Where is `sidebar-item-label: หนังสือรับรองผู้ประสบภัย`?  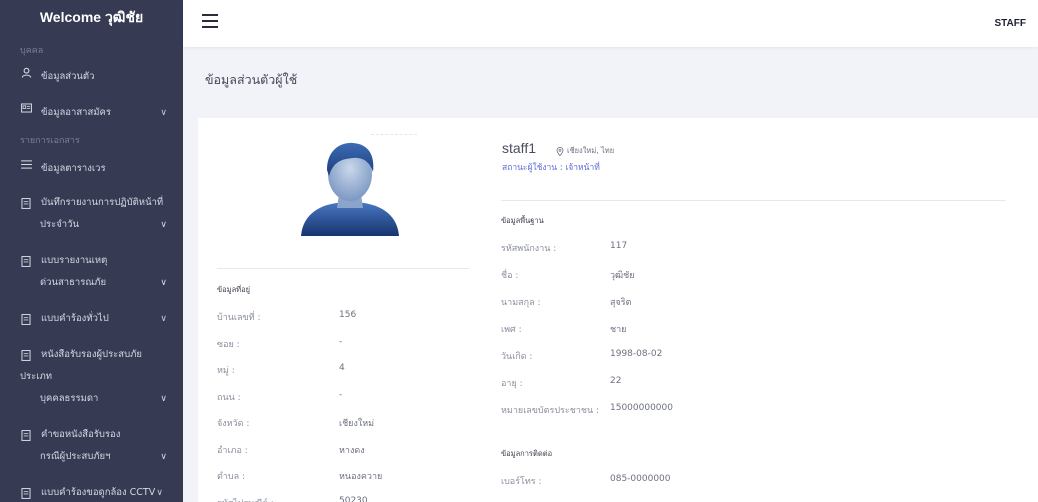 sidebar-item-label: หนังสือรับรองผู้ประสบภัย is located at coordinates (91, 354).